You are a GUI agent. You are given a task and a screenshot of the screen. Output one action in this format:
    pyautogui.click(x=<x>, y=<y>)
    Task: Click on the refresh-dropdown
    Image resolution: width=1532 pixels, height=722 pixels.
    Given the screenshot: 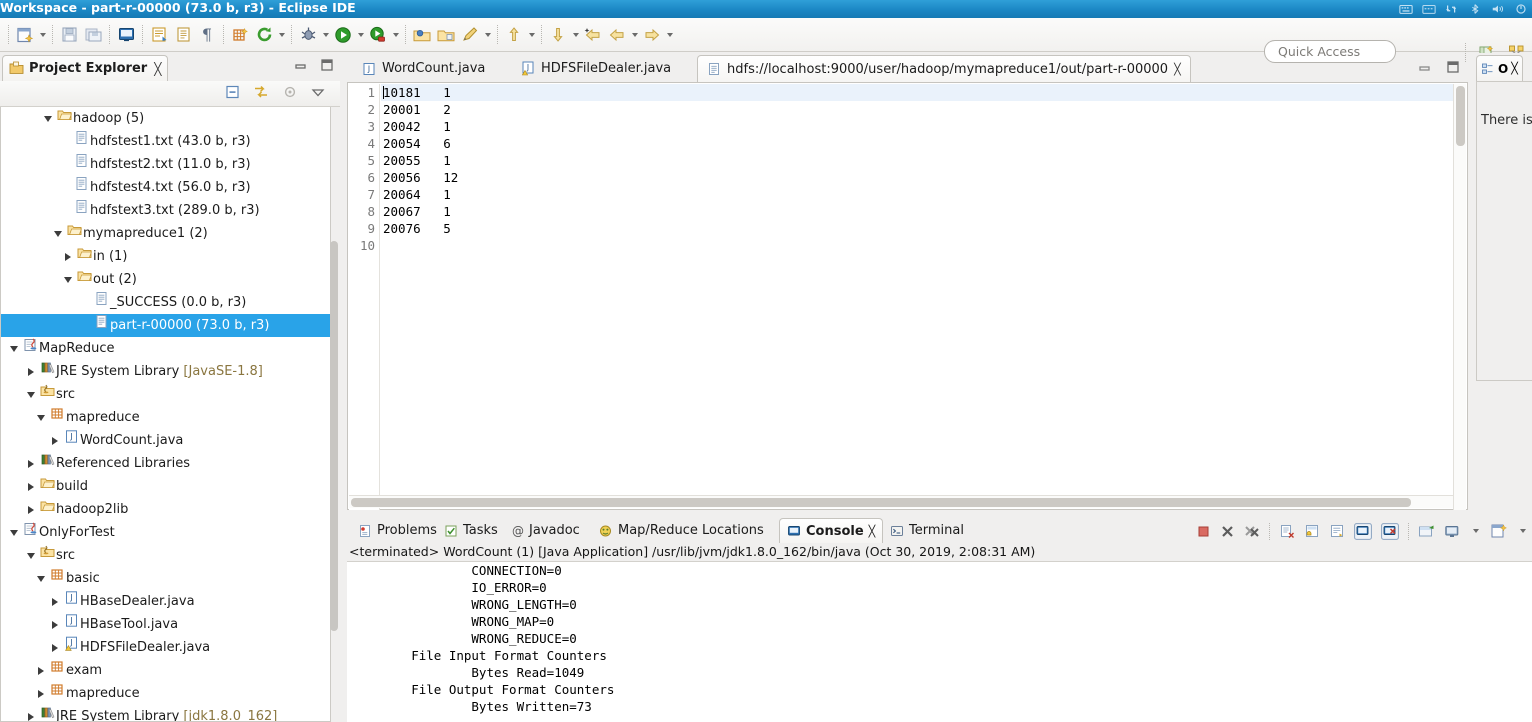 What is the action you would take?
    pyautogui.click(x=281, y=35)
    